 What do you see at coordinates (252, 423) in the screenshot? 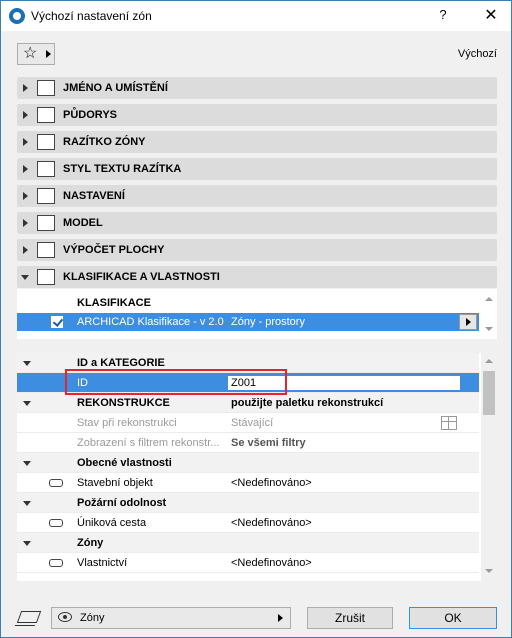
I see `property-value: Stávající` at bounding box center [252, 423].